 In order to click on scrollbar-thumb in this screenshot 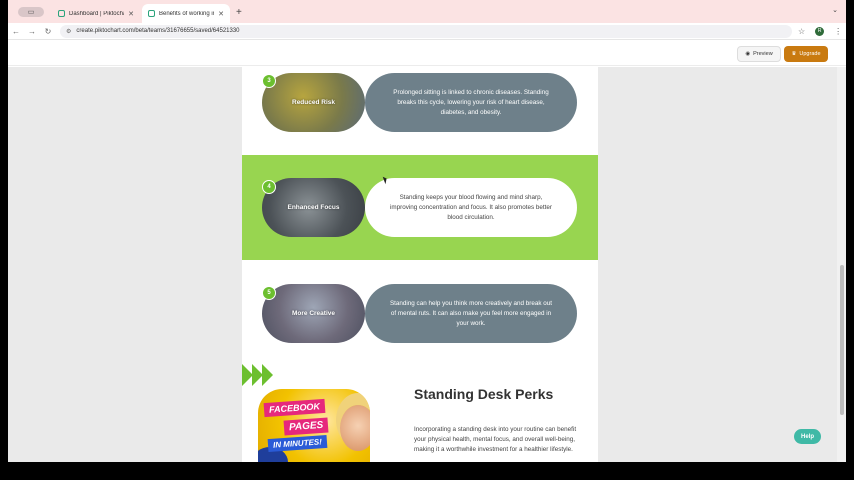, I will do `click(842, 340)`.